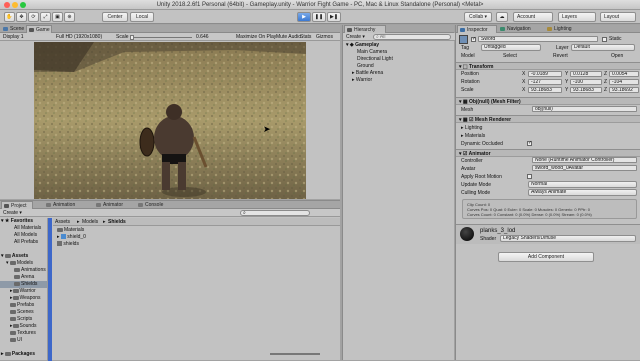 The height and width of the screenshot is (361, 640). Describe the element at coordinates (23, 312) in the screenshot. I see `tree-scenes: Scenes` at that location.